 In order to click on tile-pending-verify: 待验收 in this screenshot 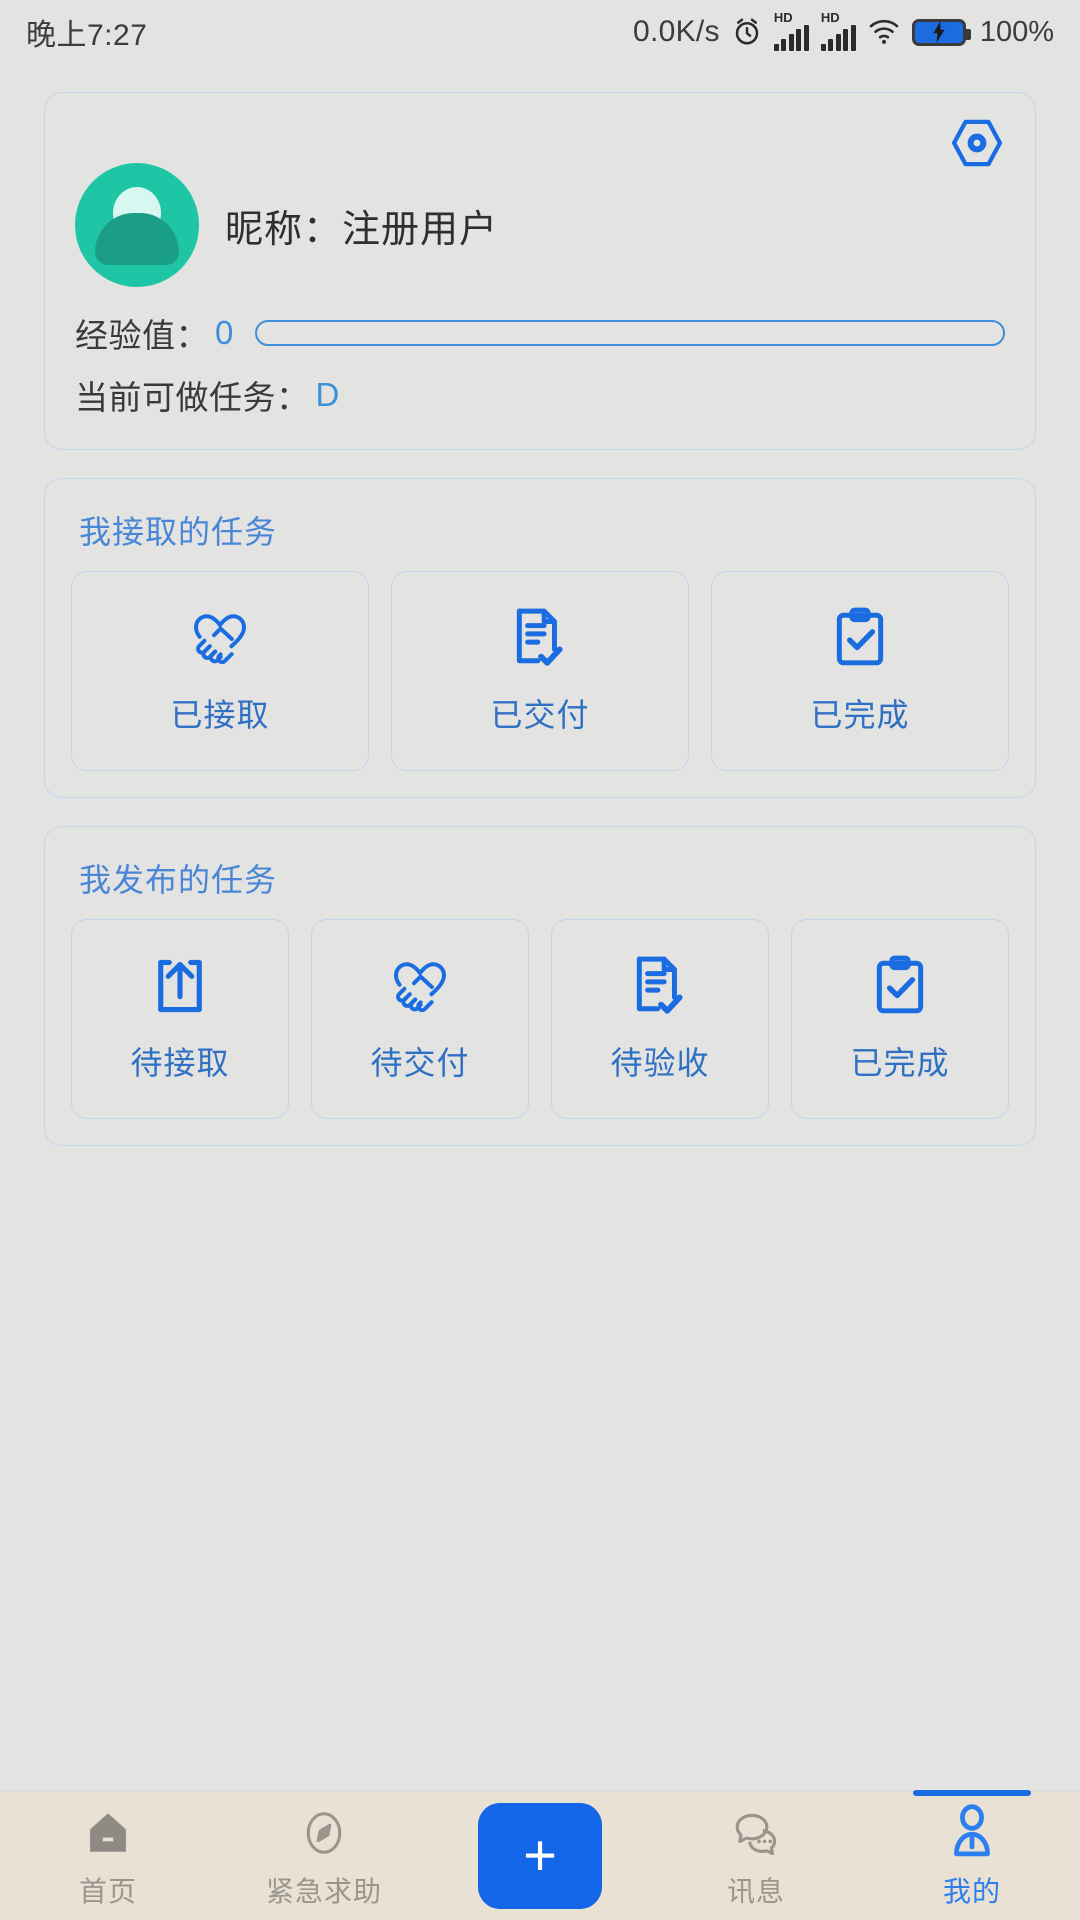, I will do `click(660, 1019)`.